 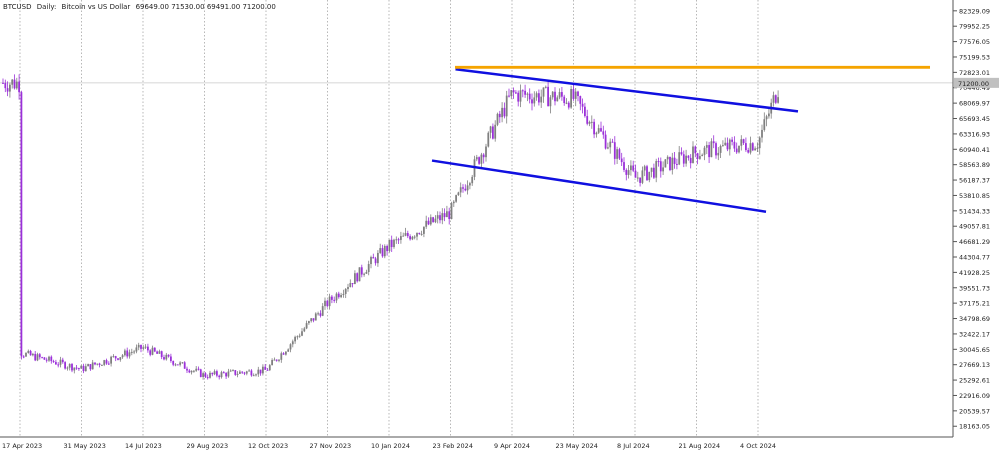 What do you see at coordinates (974, 396) in the screenshot?
I see `y-tick-label: 22916.09` at bounding box center [974, 396].